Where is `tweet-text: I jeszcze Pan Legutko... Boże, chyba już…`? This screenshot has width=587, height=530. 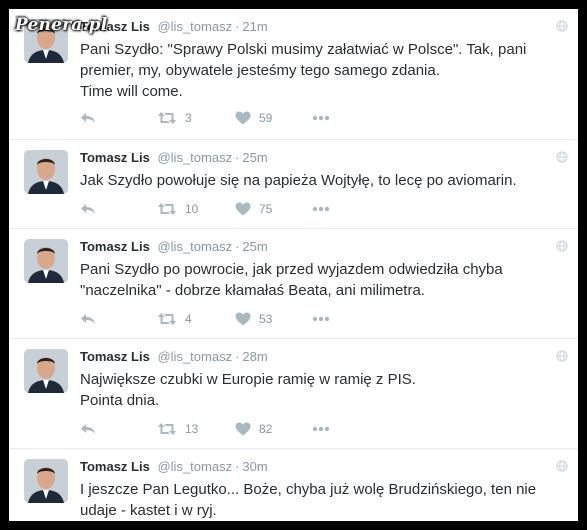
tweet-text: I jeszcze Pan Legutko... Boże, chyba już… is located at coordinates (315, 500).